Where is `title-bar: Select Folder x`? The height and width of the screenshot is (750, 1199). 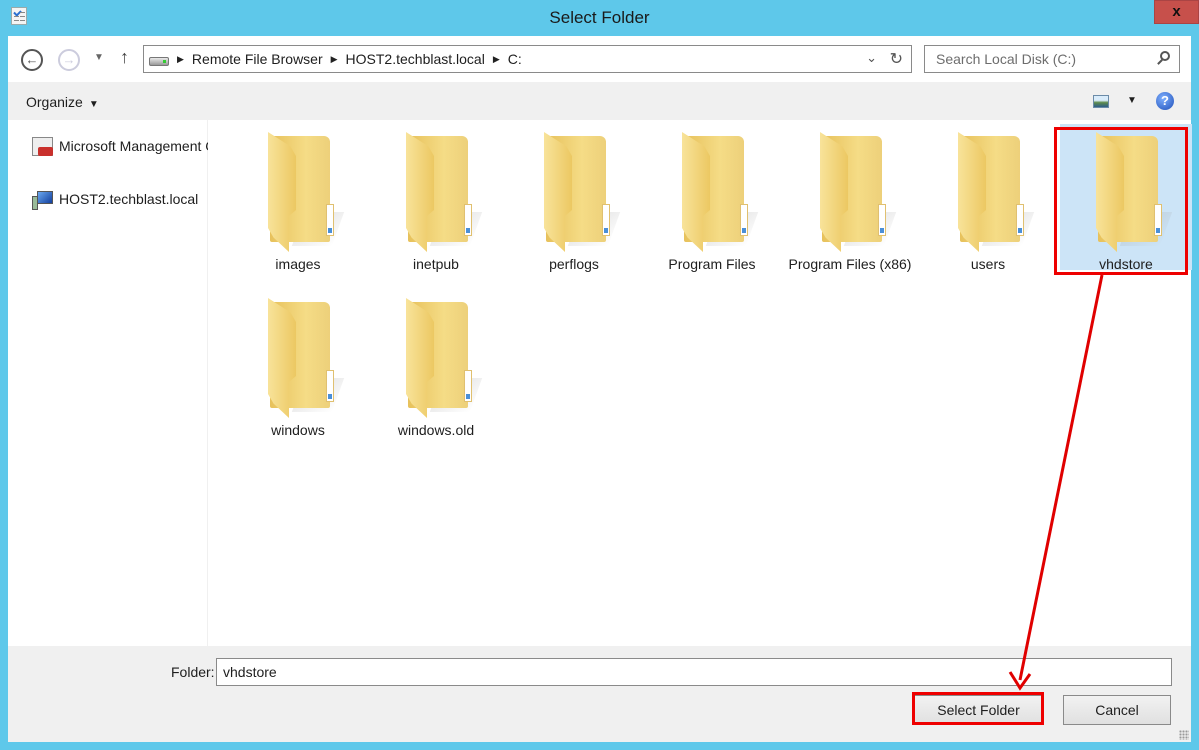 title-bar: Select Folder x is located at coordinates (599, 18).